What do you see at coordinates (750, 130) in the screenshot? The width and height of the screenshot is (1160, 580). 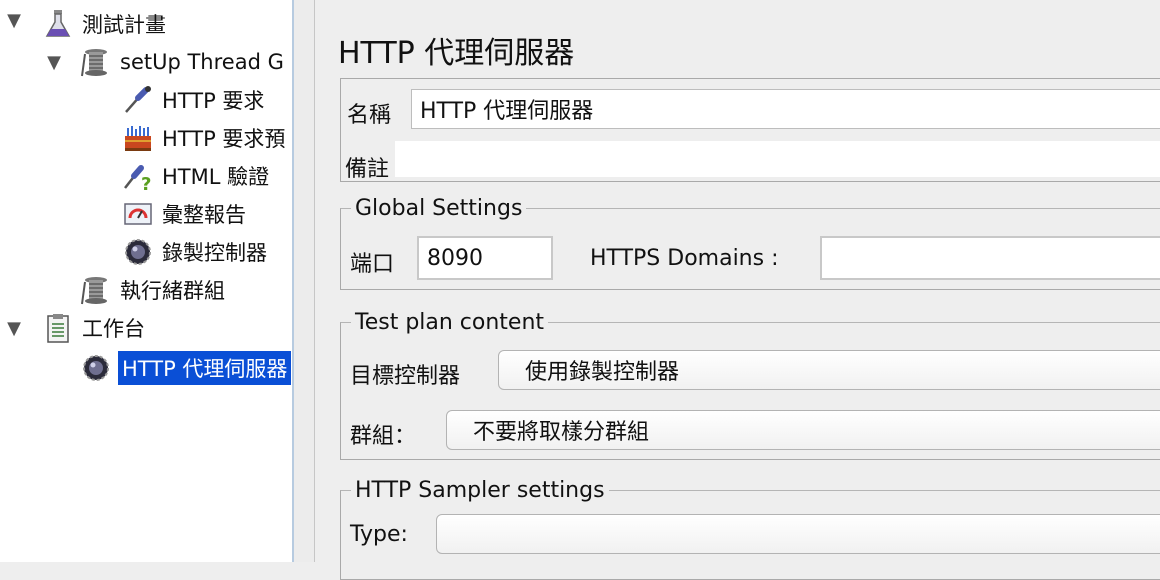 I see `name-comment-box: 名稱 HTTP 代理伺服器 備註` at bounding box center [750, 130].